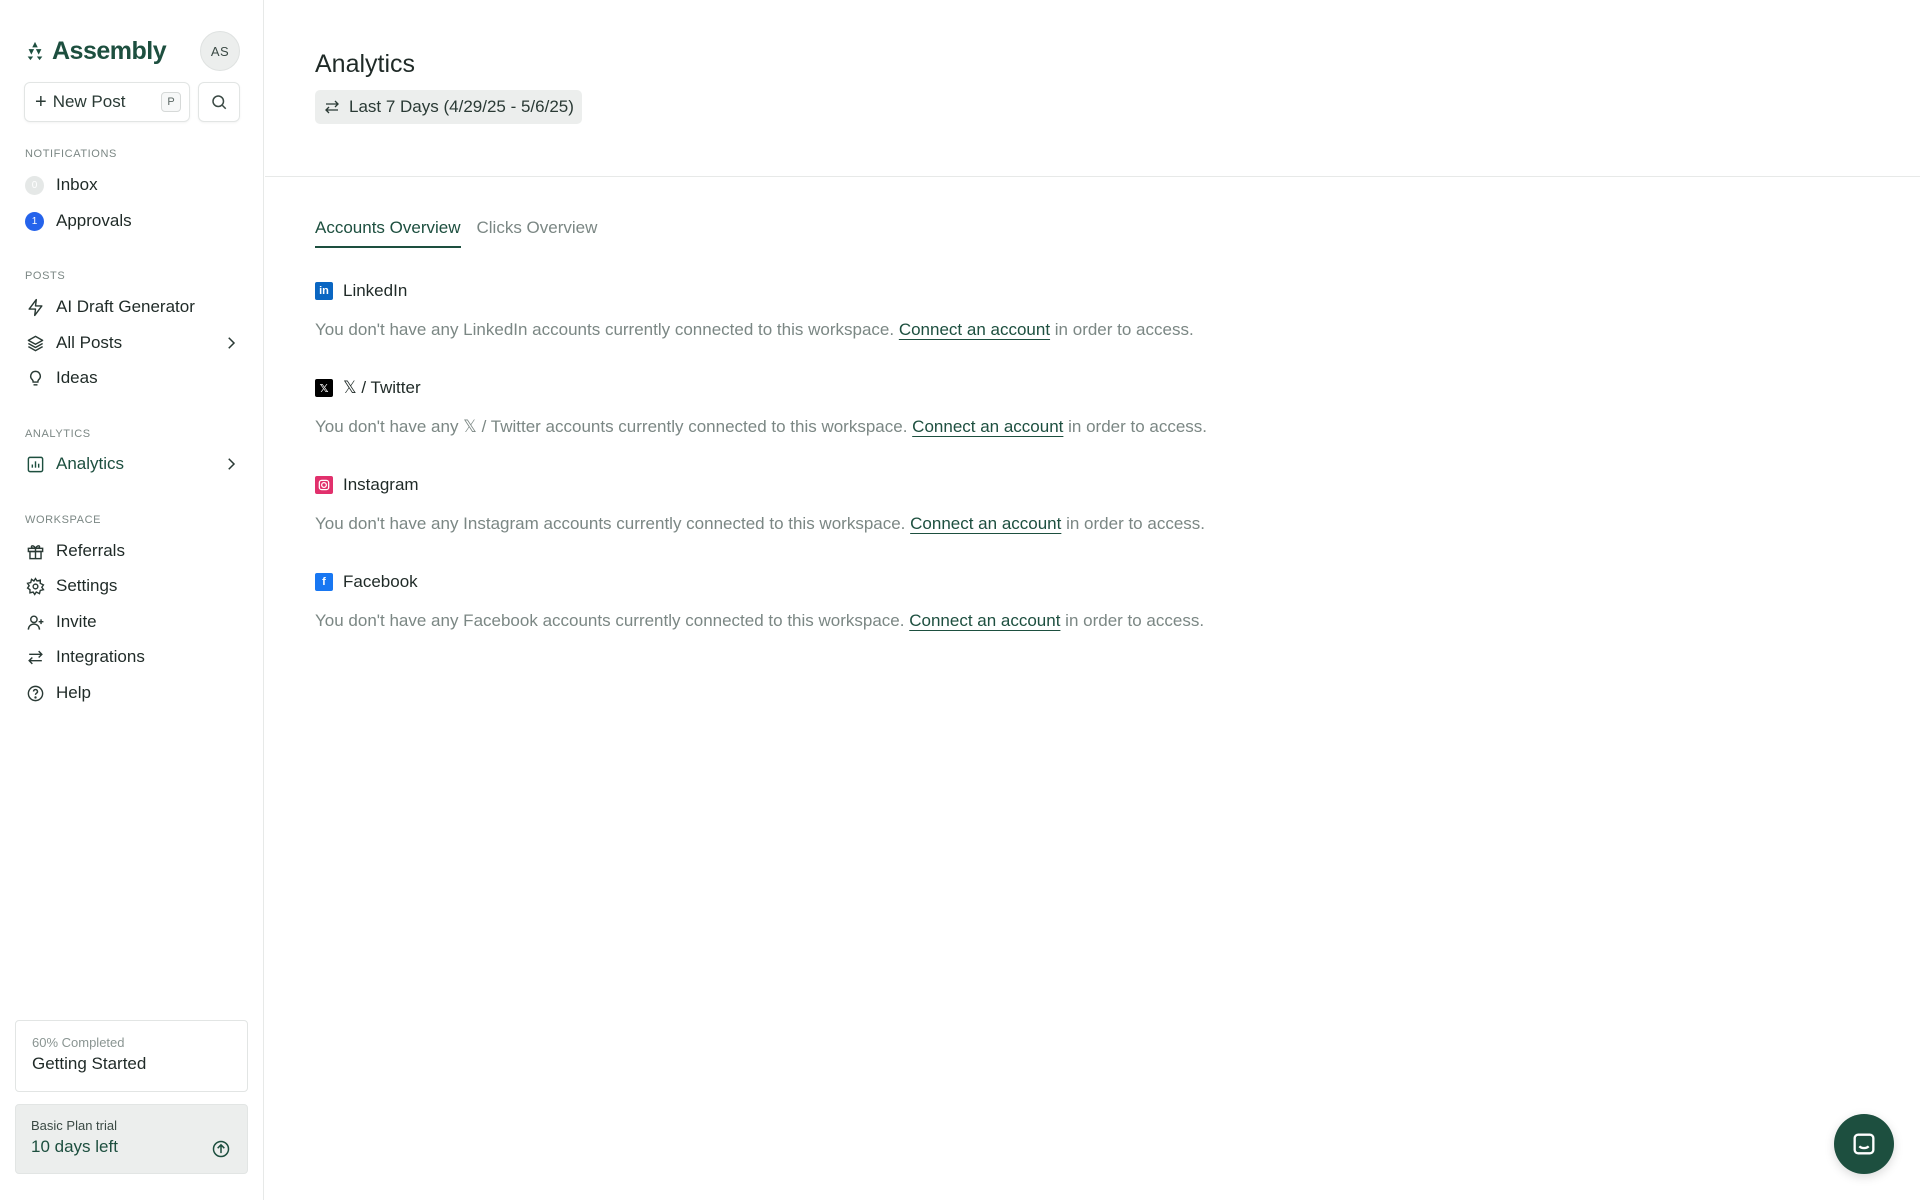  Describe the element at coordinates (35, 464) in the screenshot. I see `chart-icon` at that location.